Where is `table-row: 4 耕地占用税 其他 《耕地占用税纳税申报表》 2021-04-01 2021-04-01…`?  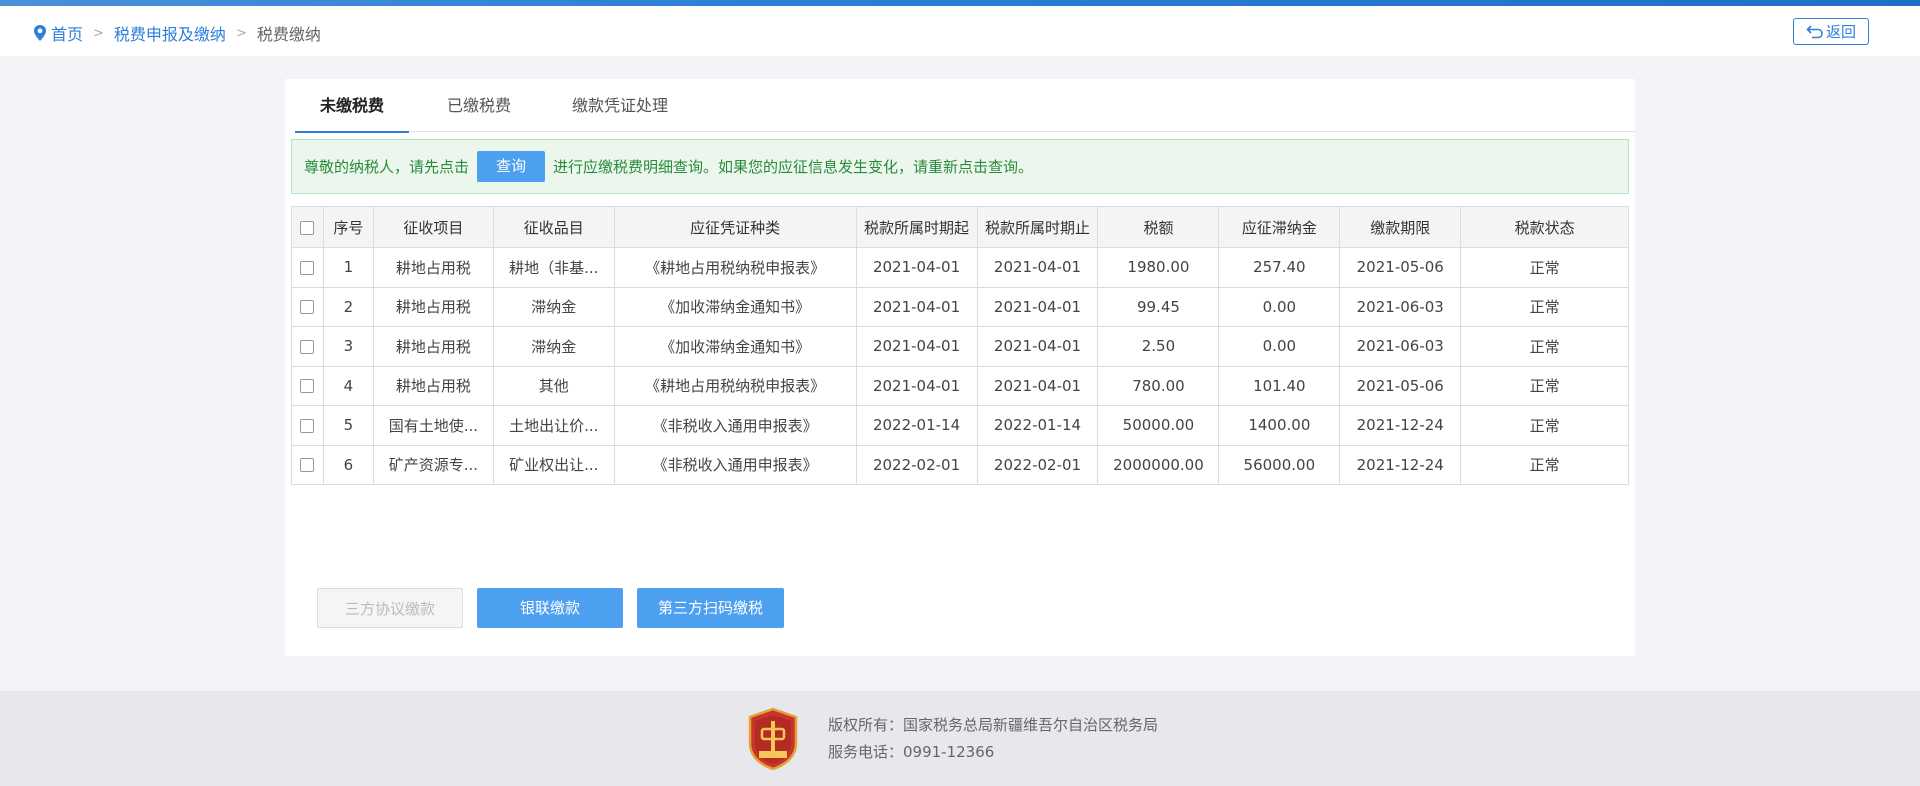
table-row: 4 耕地占用税 其他 《耕地占用税纳税申报表》 2021-04-01 2021-04-01… is located at coordinates (960, 385).